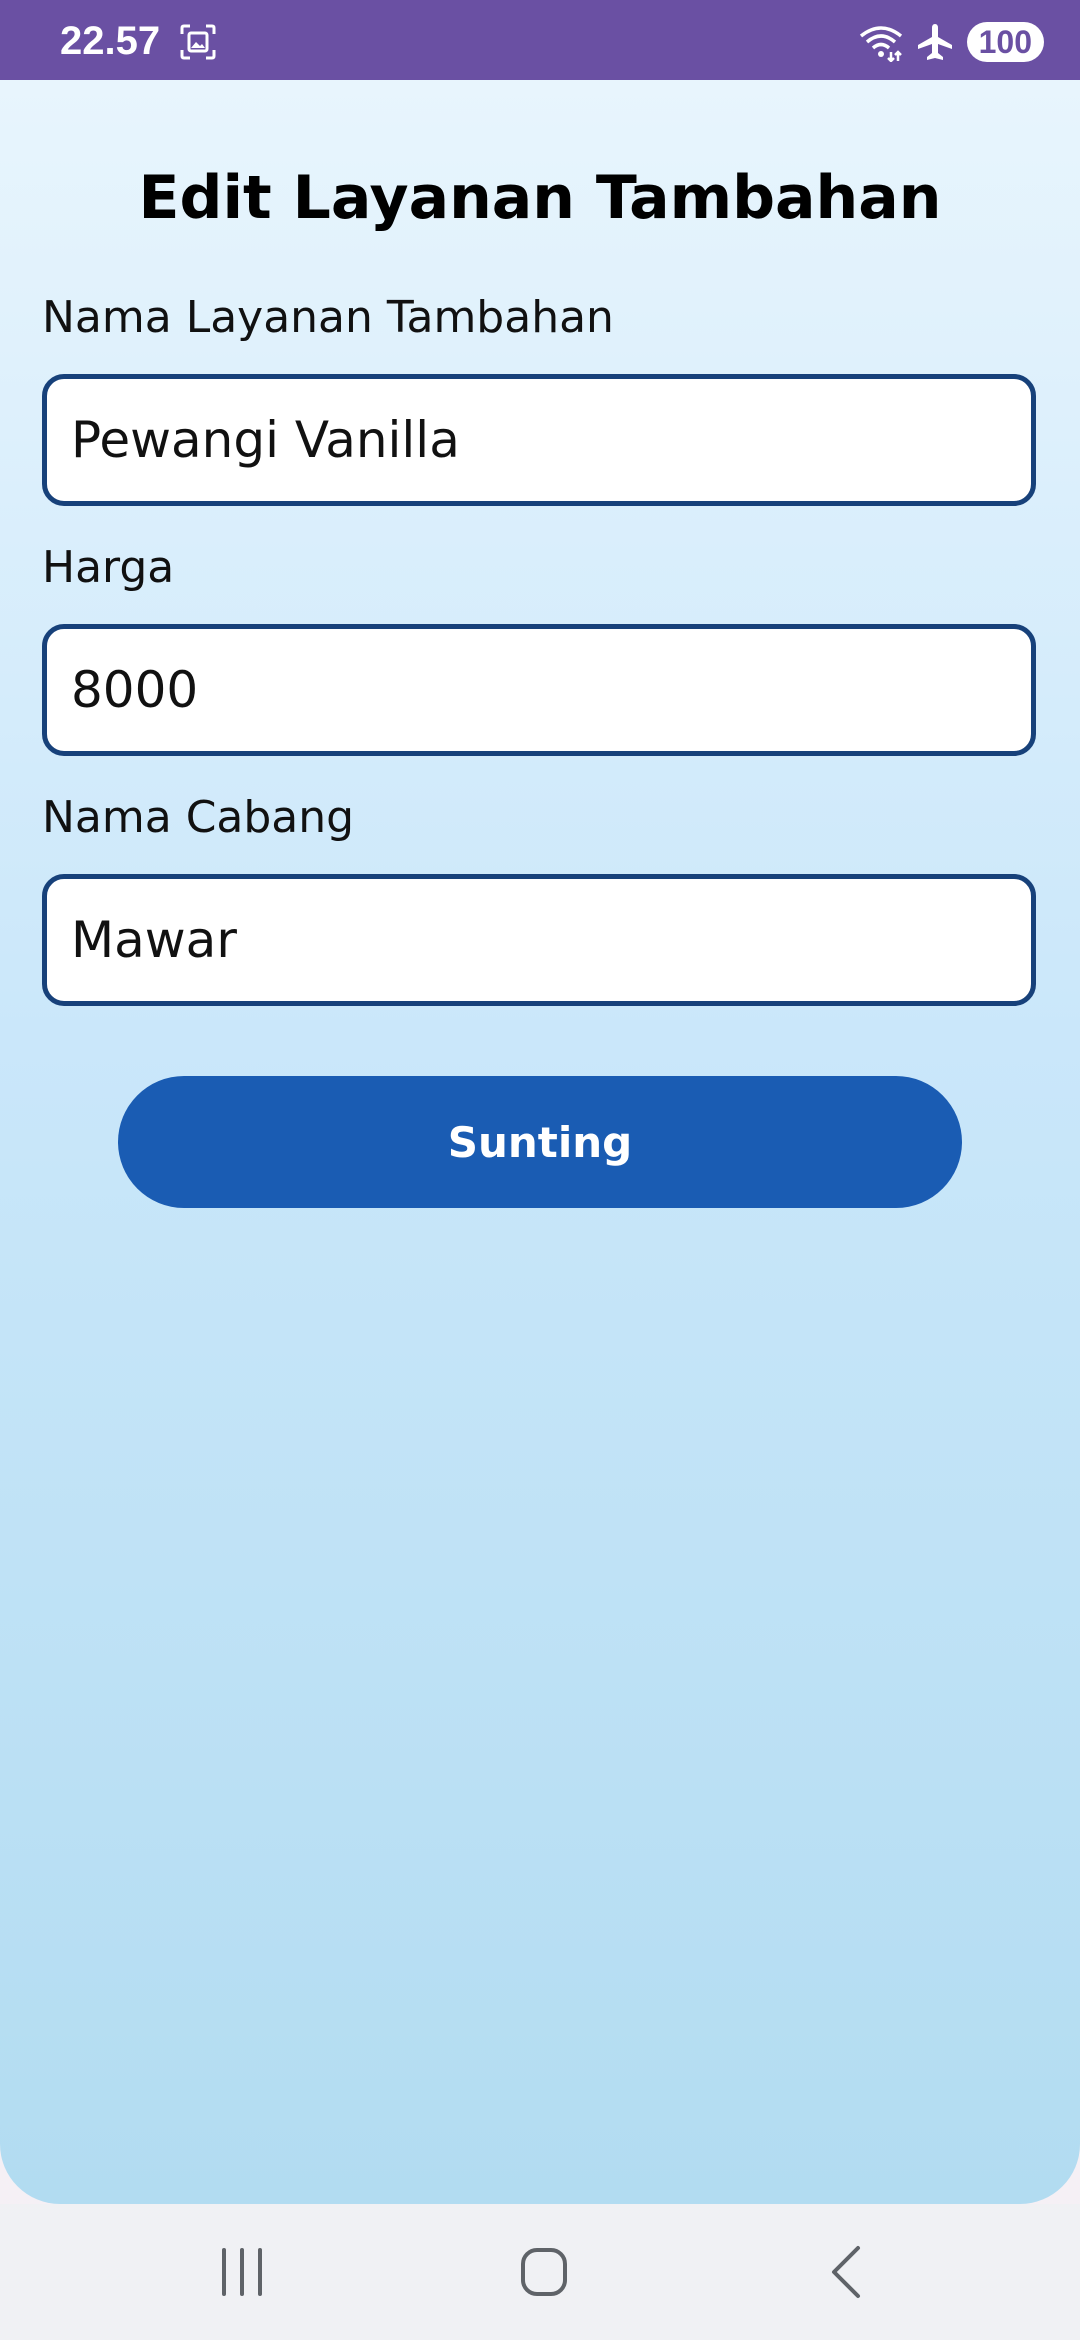 This screenshot has height=2340, width=1080. What do you see at coordinates (198, 817) in the screenshot?
I see `branch-name-label: Nama Cabang` at bounding box center [198, 817].